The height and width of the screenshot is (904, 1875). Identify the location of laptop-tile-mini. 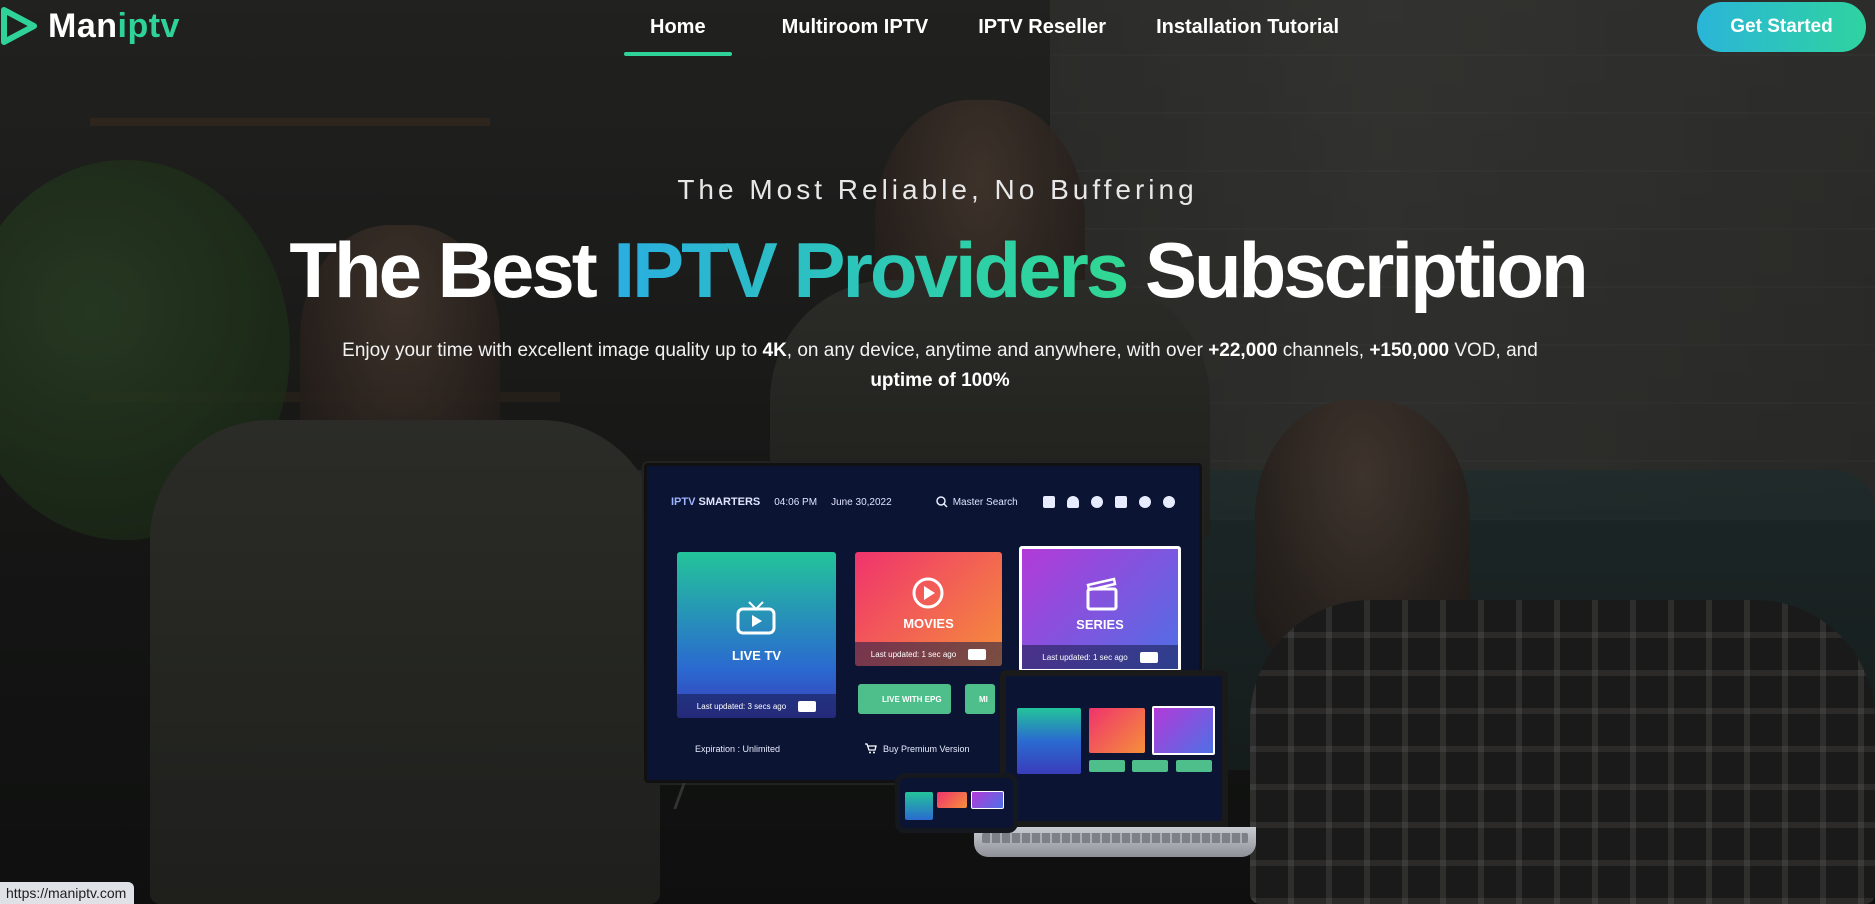
(1107, 766).